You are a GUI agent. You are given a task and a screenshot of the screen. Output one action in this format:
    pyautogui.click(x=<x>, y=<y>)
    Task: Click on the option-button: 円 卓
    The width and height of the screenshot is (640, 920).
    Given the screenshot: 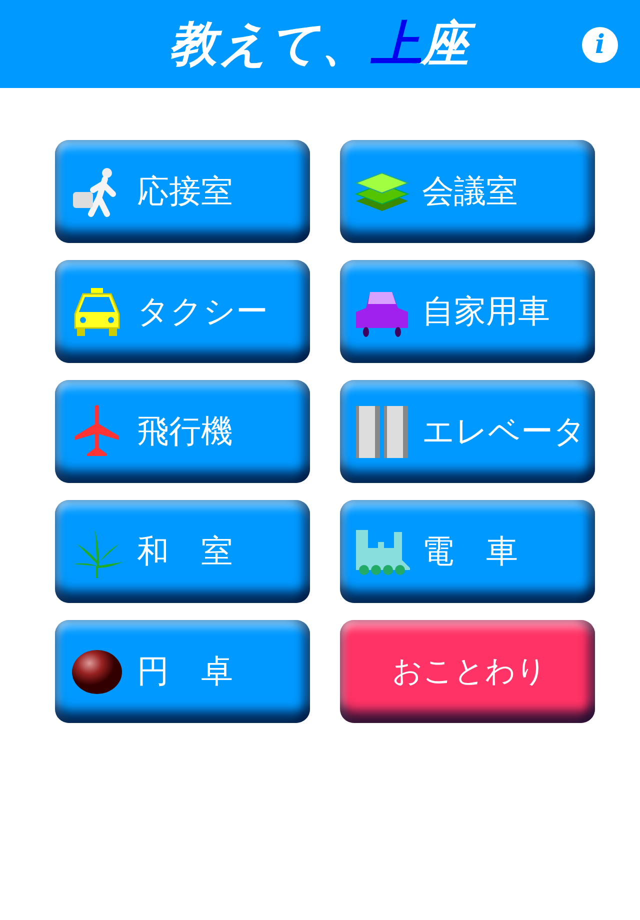 What is the action you would take?
    pyautogui.click(x=182, y=671)
    